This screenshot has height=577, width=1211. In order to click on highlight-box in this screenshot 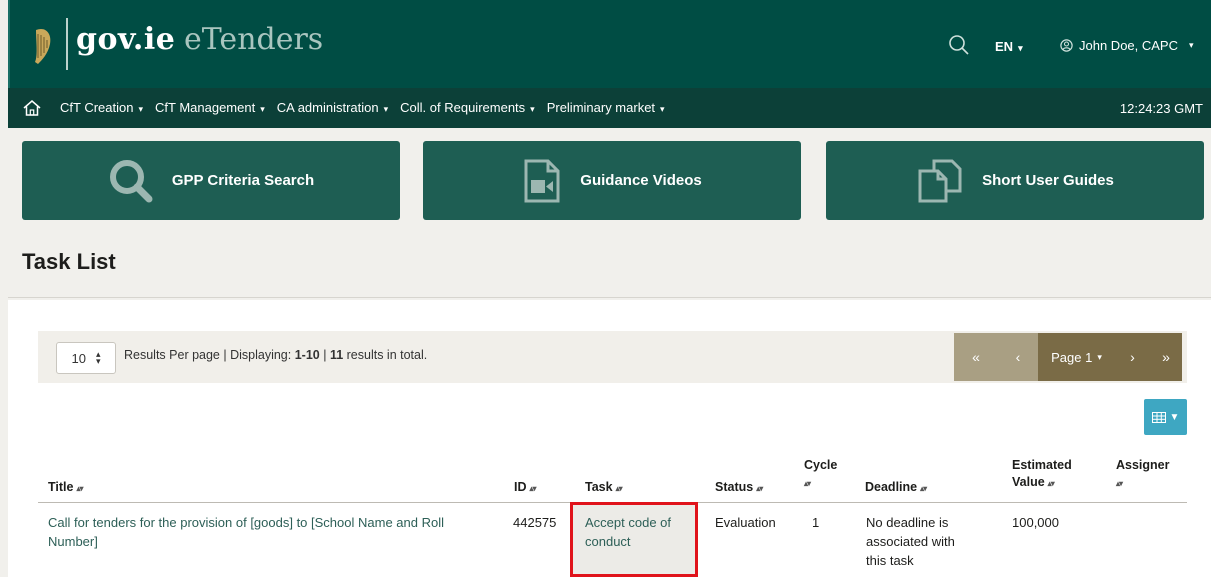, I will do `click(634, 539)`.